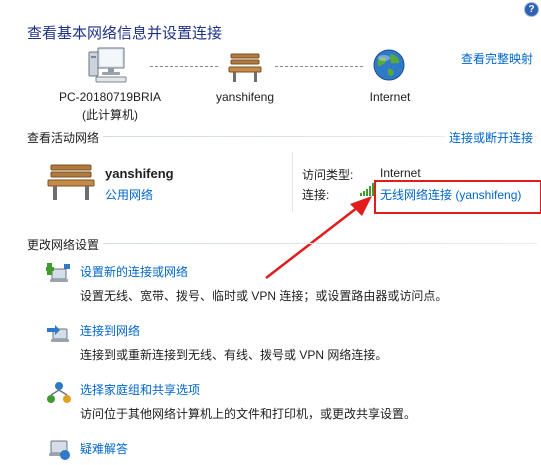 The height and width of the screenshot is (465, 541). Describe the element at coordinates (531, 9) in the screenshot. I see `help-icon: ?` at that location.